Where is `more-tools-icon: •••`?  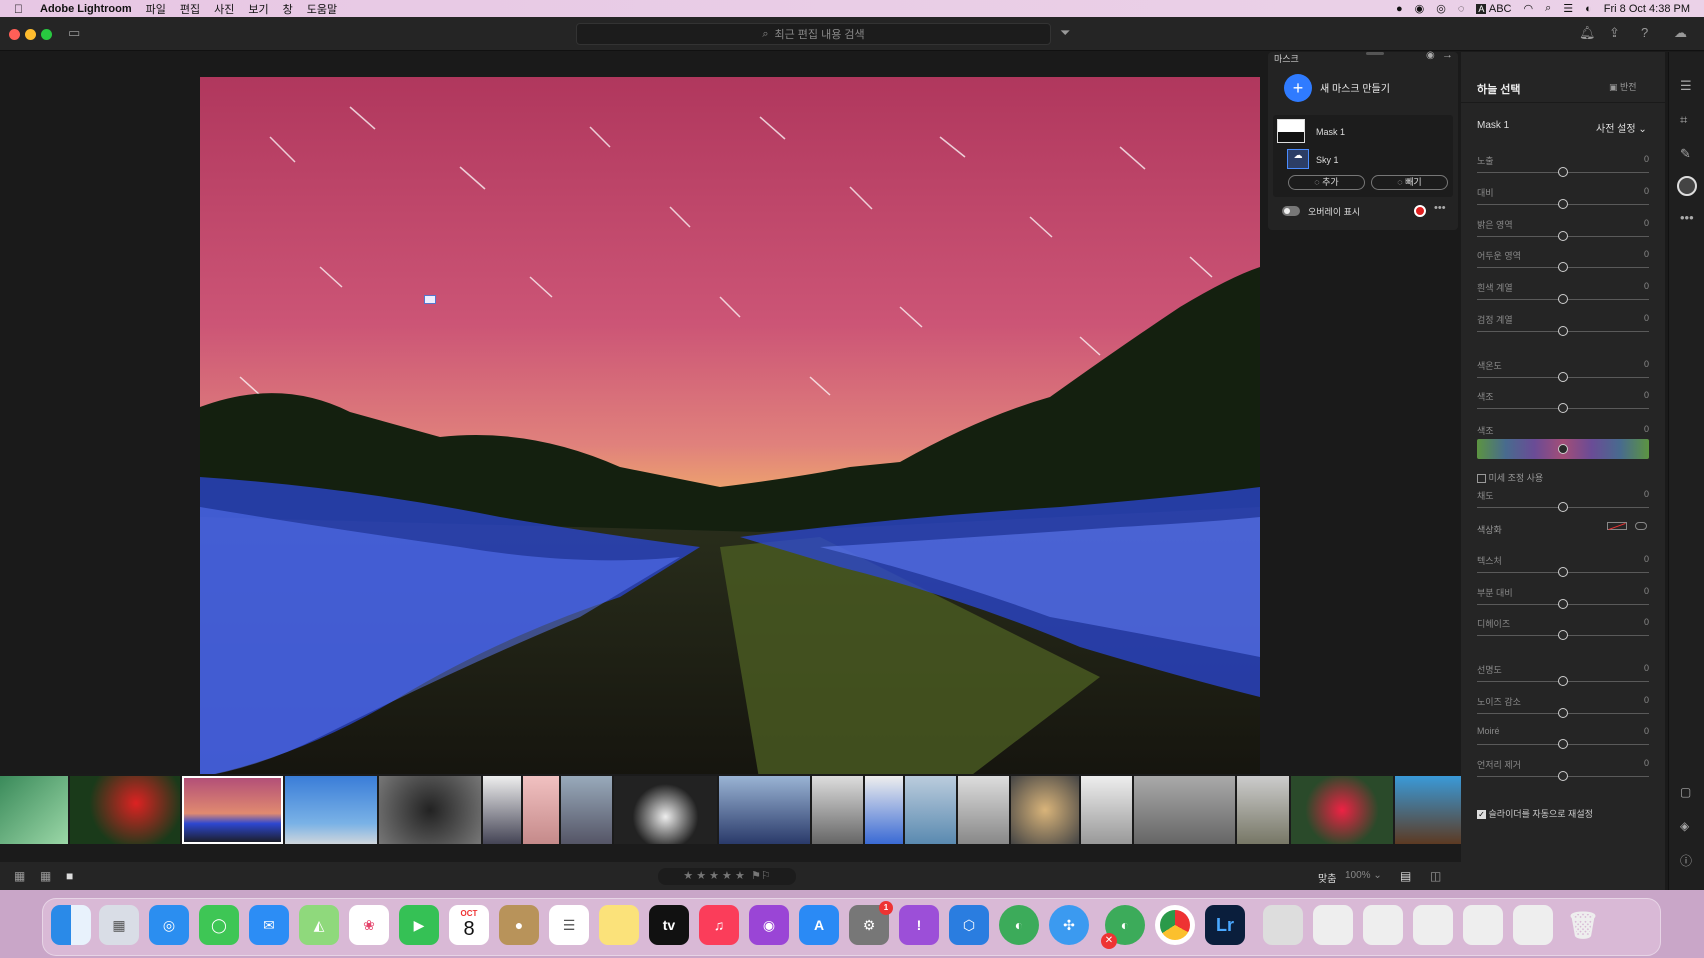 more-tools-icon: ••• is located at coordinates (1687, 217).